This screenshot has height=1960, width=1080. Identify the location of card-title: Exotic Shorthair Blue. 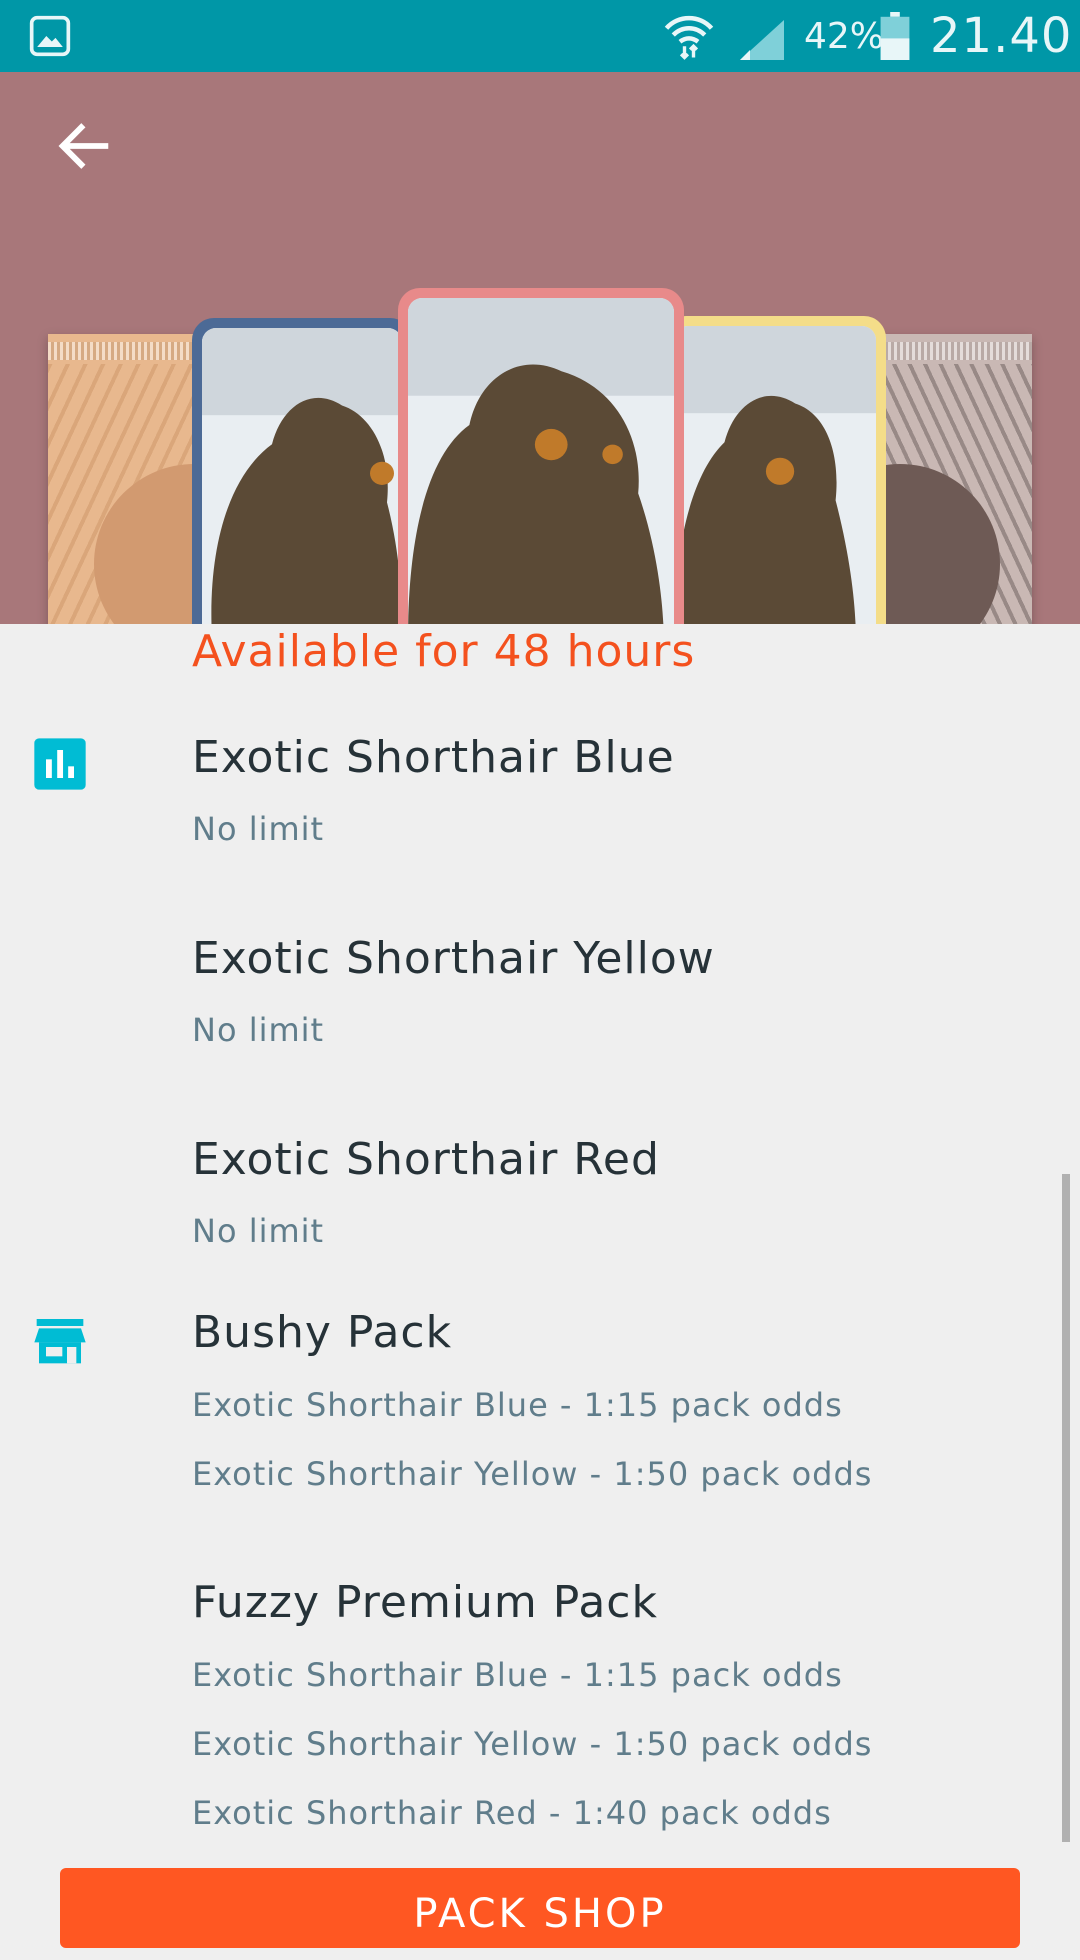
(433, 757).